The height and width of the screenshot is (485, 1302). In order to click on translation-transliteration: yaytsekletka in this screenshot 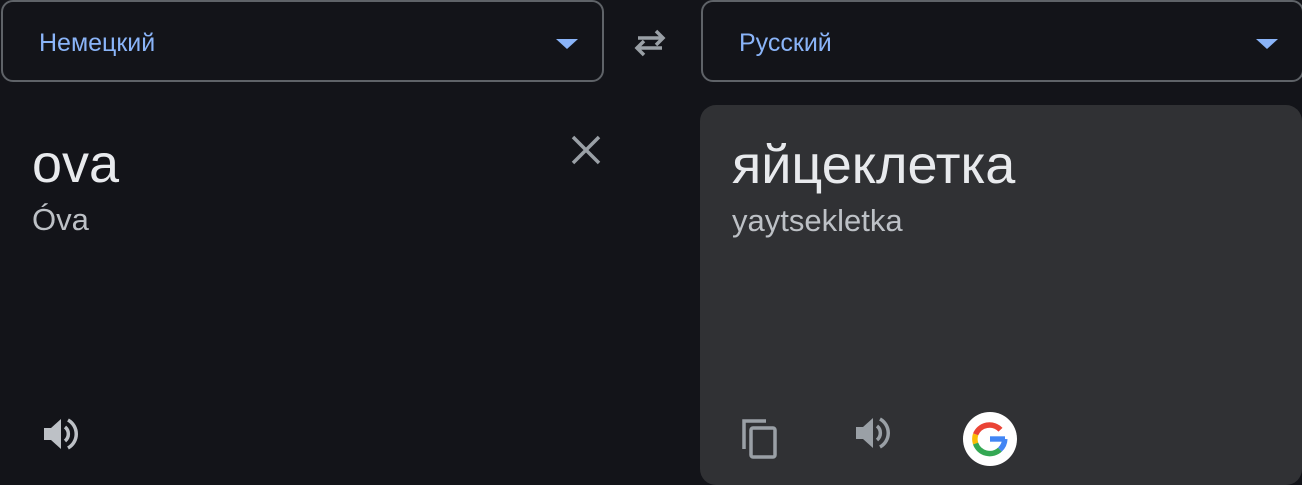, I will do `click(817, 220)`.